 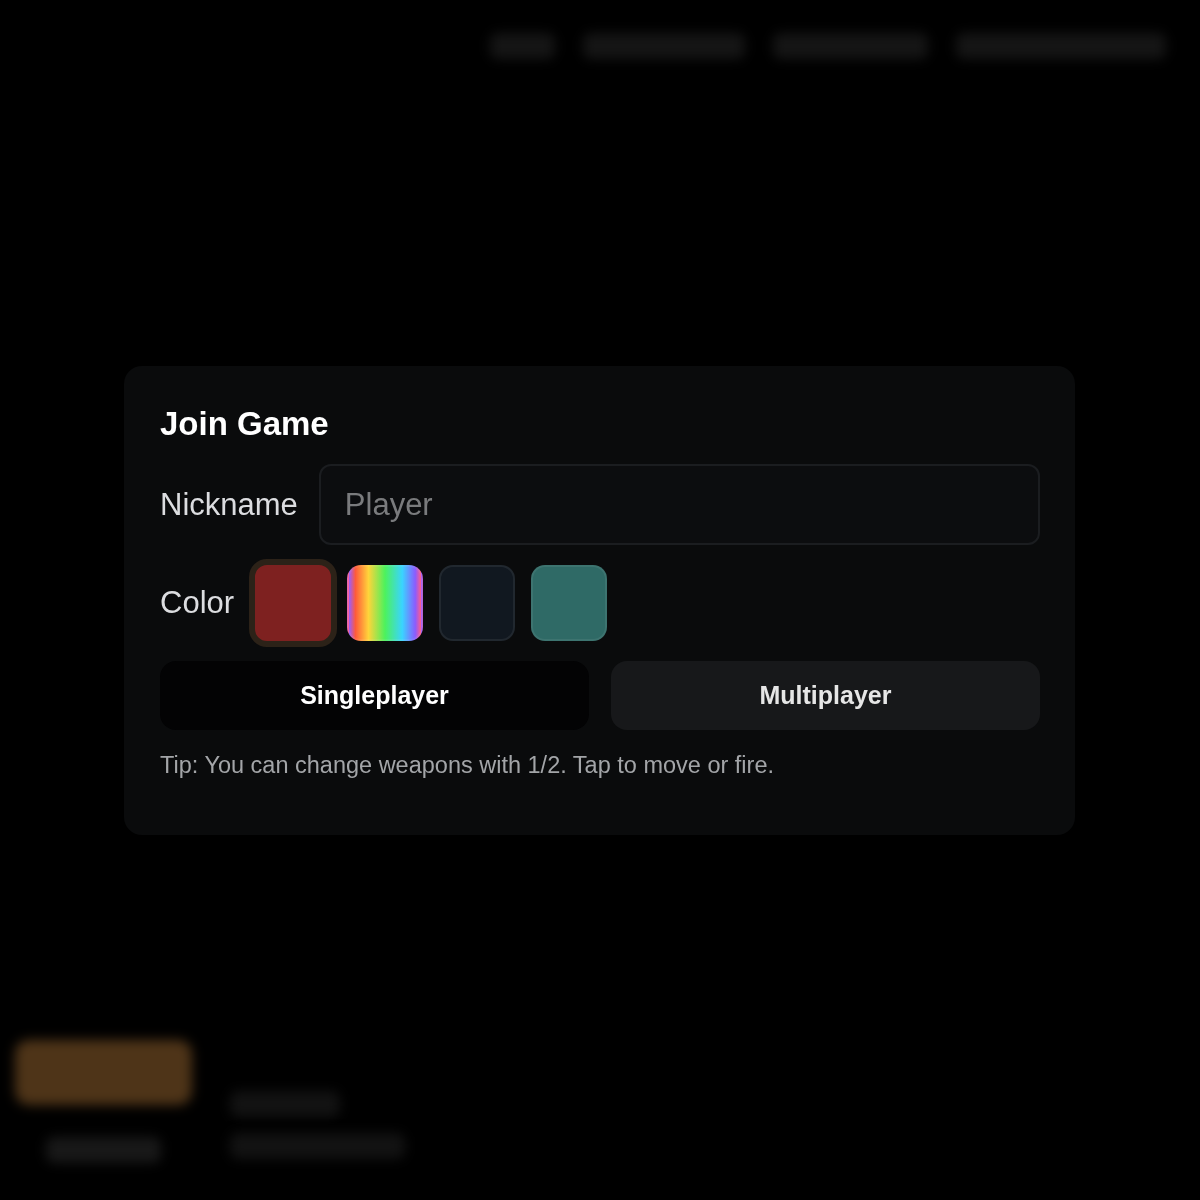 I want to click on tip-text: Tip: You can change weapons with 1/2. Tap to move or fire., so click(x=467, y=765).